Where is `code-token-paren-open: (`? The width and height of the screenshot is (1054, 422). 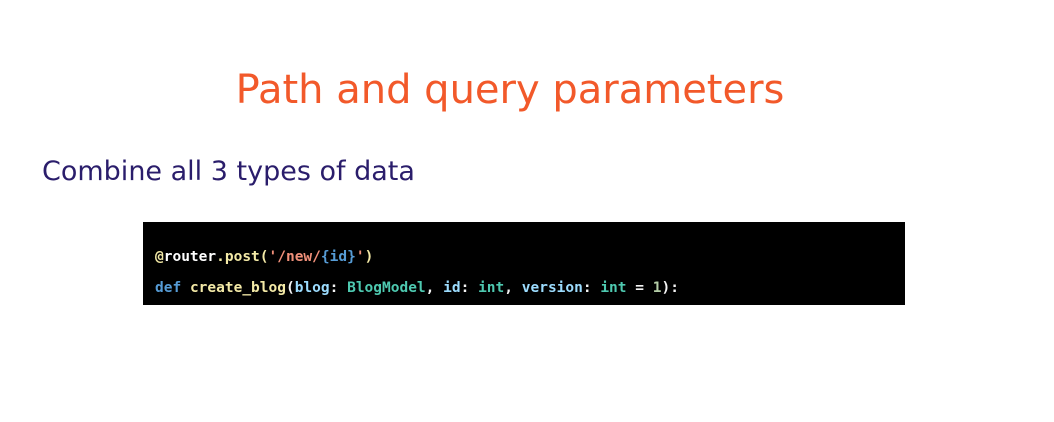
code-token-paren-open: ( is located at coordinates (290, 288).